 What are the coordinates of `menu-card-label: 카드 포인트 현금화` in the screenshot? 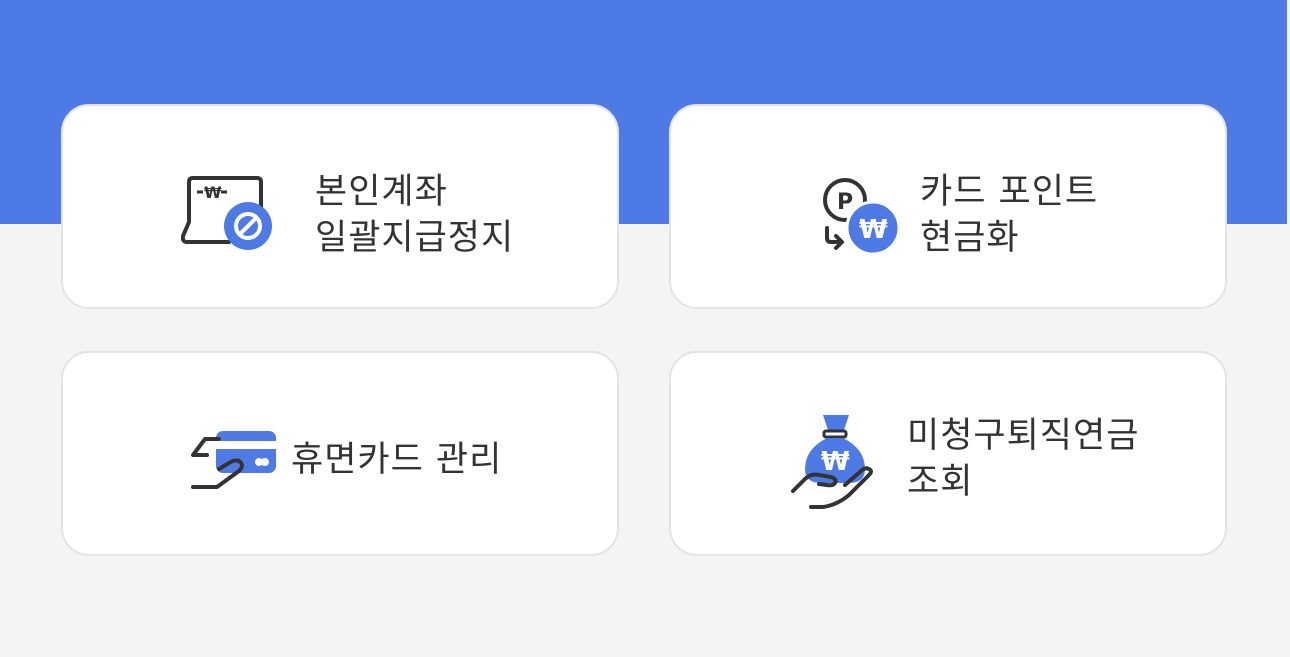 It's located at (1009, 215).